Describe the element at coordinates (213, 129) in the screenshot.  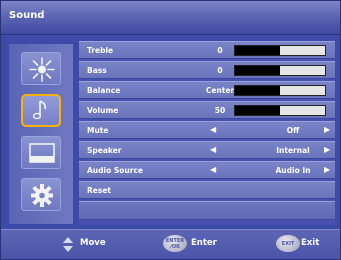
I see `mute-left-arrow-icon: ◀` at that location.